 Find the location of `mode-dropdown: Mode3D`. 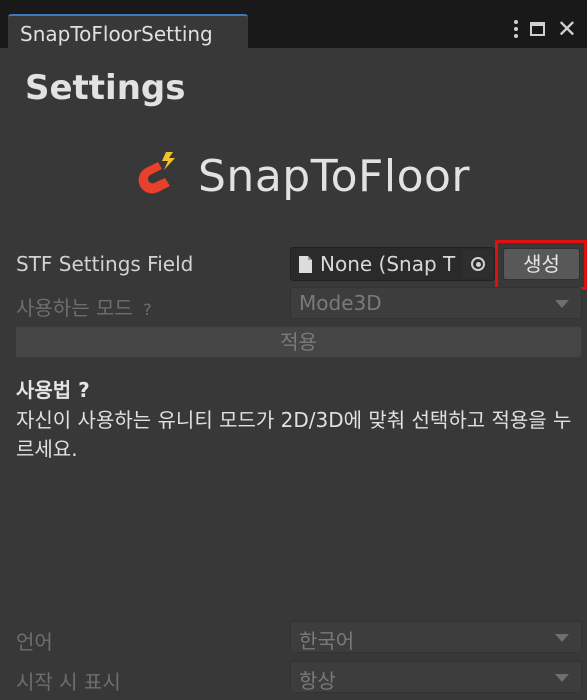

mode-dropdown: Mode3D is located at coordinates (436, 303).